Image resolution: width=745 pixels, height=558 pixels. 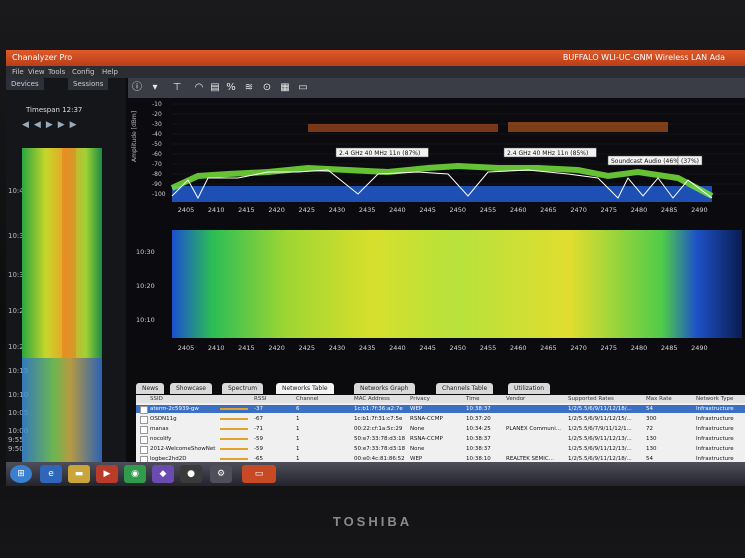 What do you see at coordinates (191, 474) in the screenshot?
I see `camera-icon: ●` at bounding box center [191, 474].